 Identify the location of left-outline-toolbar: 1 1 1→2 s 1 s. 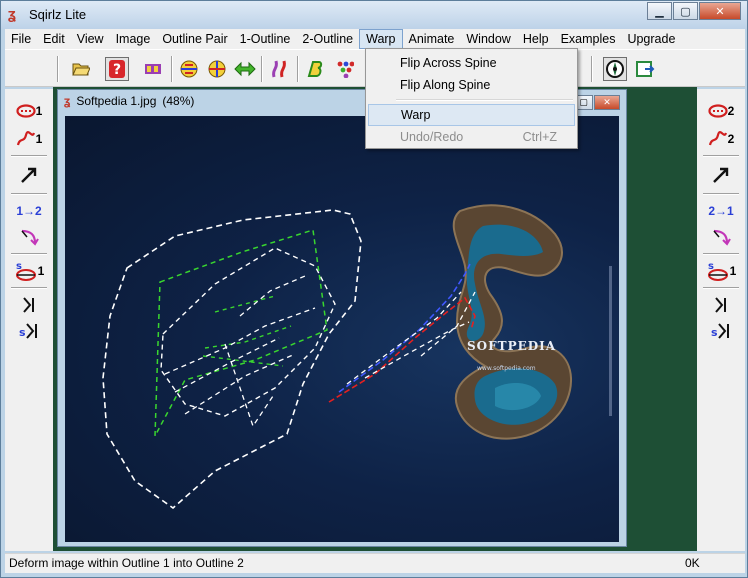
(29, 320).